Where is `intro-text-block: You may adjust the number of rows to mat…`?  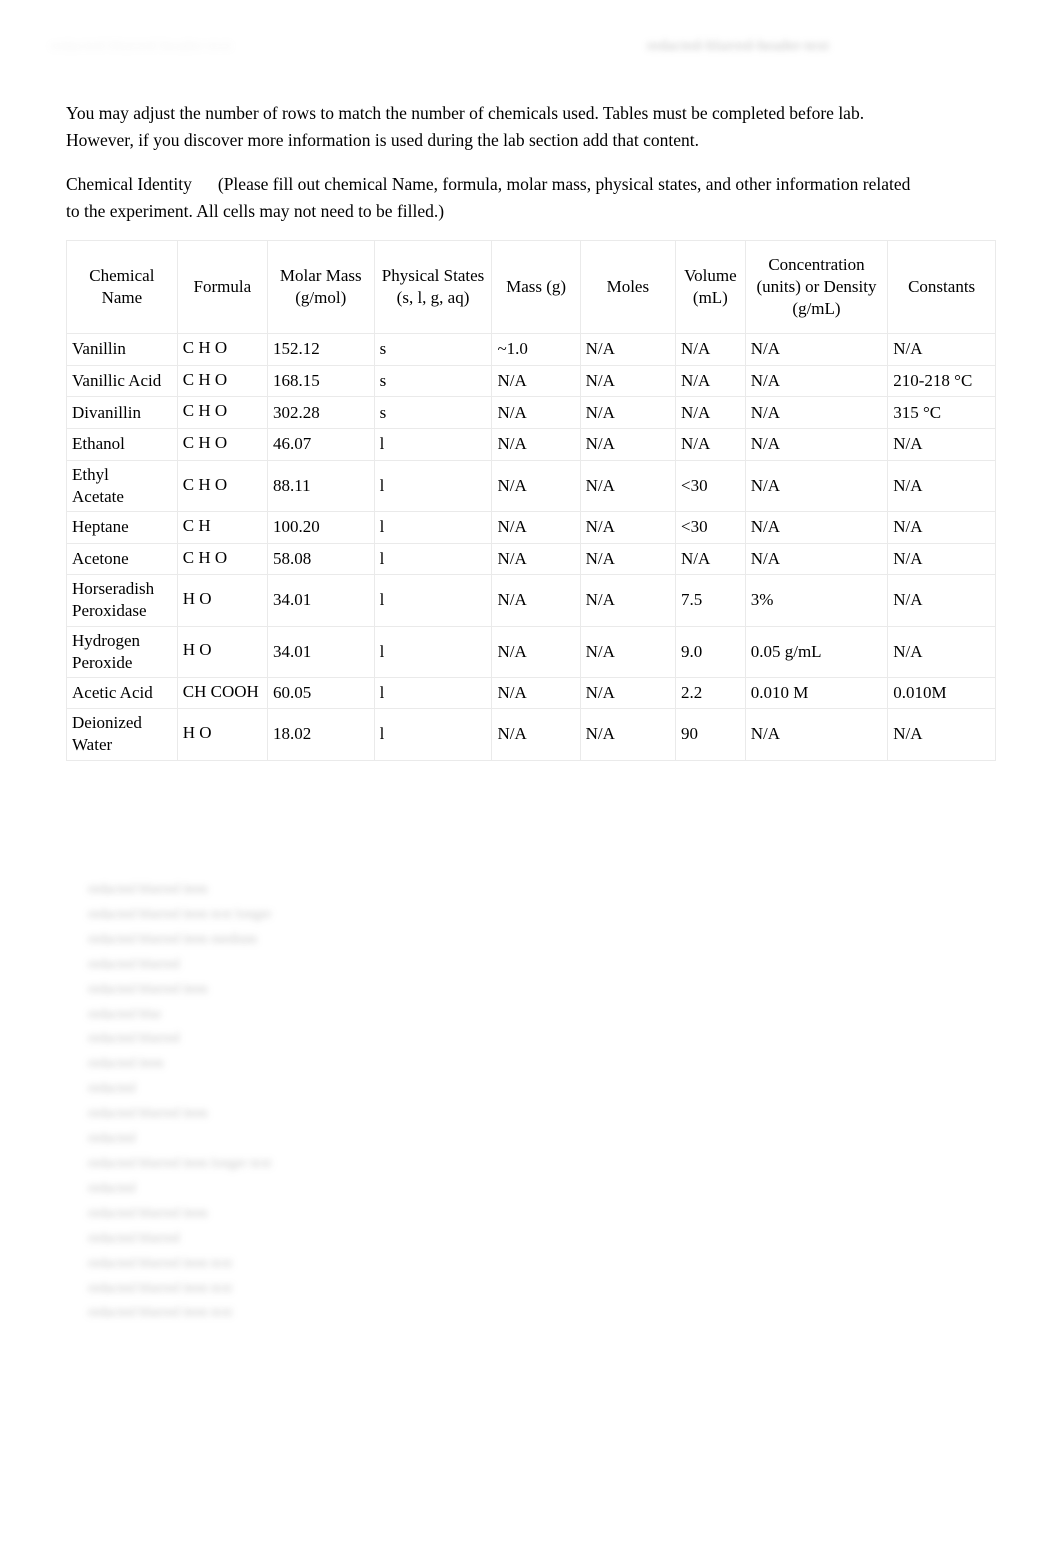
intro-text-block: You may adjust the number of rows to mat… is located at coordinates (531, 162).